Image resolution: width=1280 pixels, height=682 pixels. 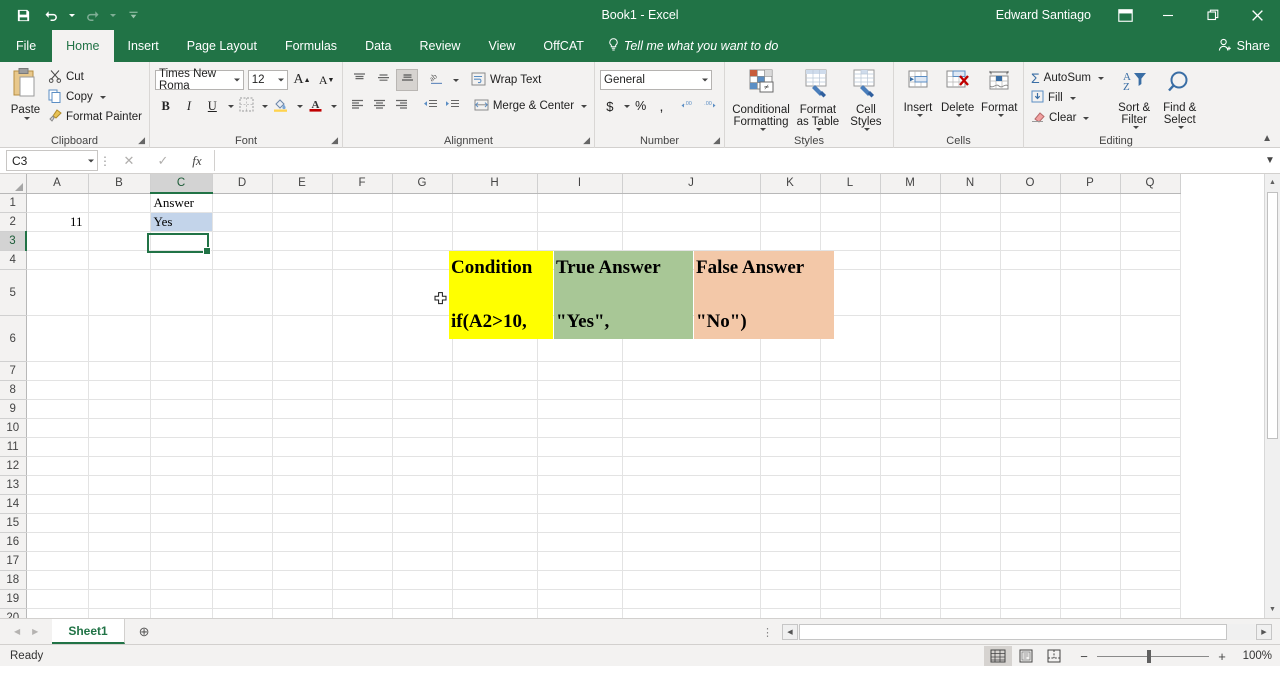 I want to click on column-header-g: G, so click(x=422, y=184).